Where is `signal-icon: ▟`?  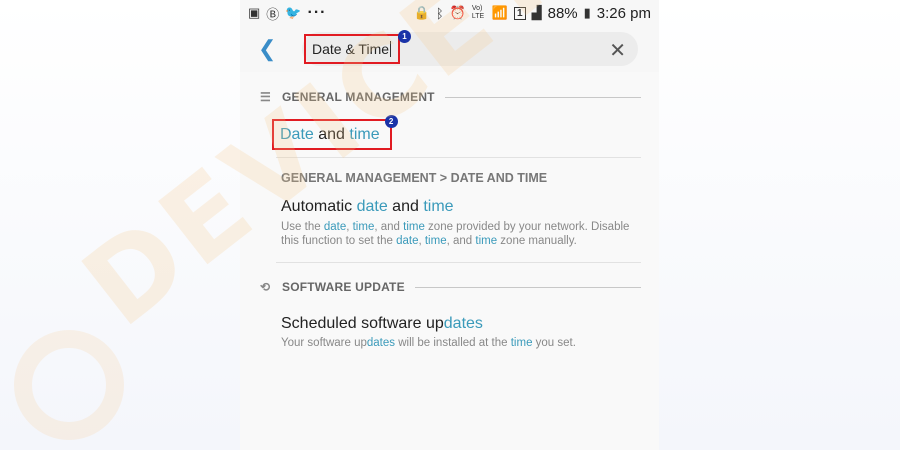
signal-icon: ▟ is located at coordinates (536, 12).